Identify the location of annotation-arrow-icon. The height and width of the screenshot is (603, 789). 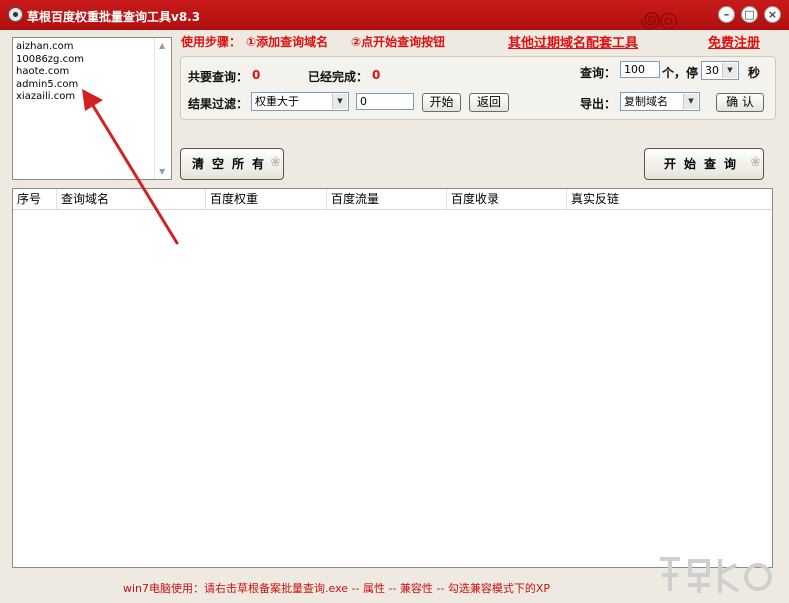
(130, 167).